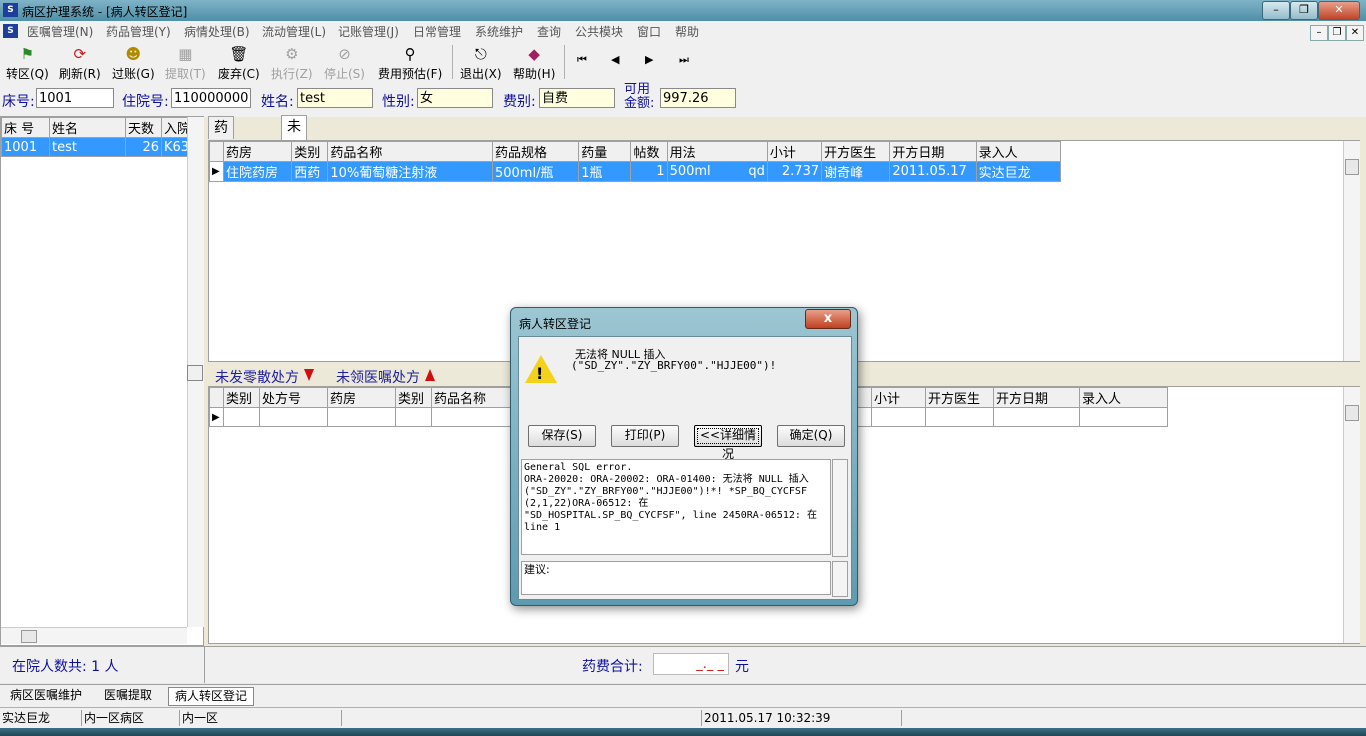  I want to click on header-rx-entered-by: 录入人, so click(1123, 397).